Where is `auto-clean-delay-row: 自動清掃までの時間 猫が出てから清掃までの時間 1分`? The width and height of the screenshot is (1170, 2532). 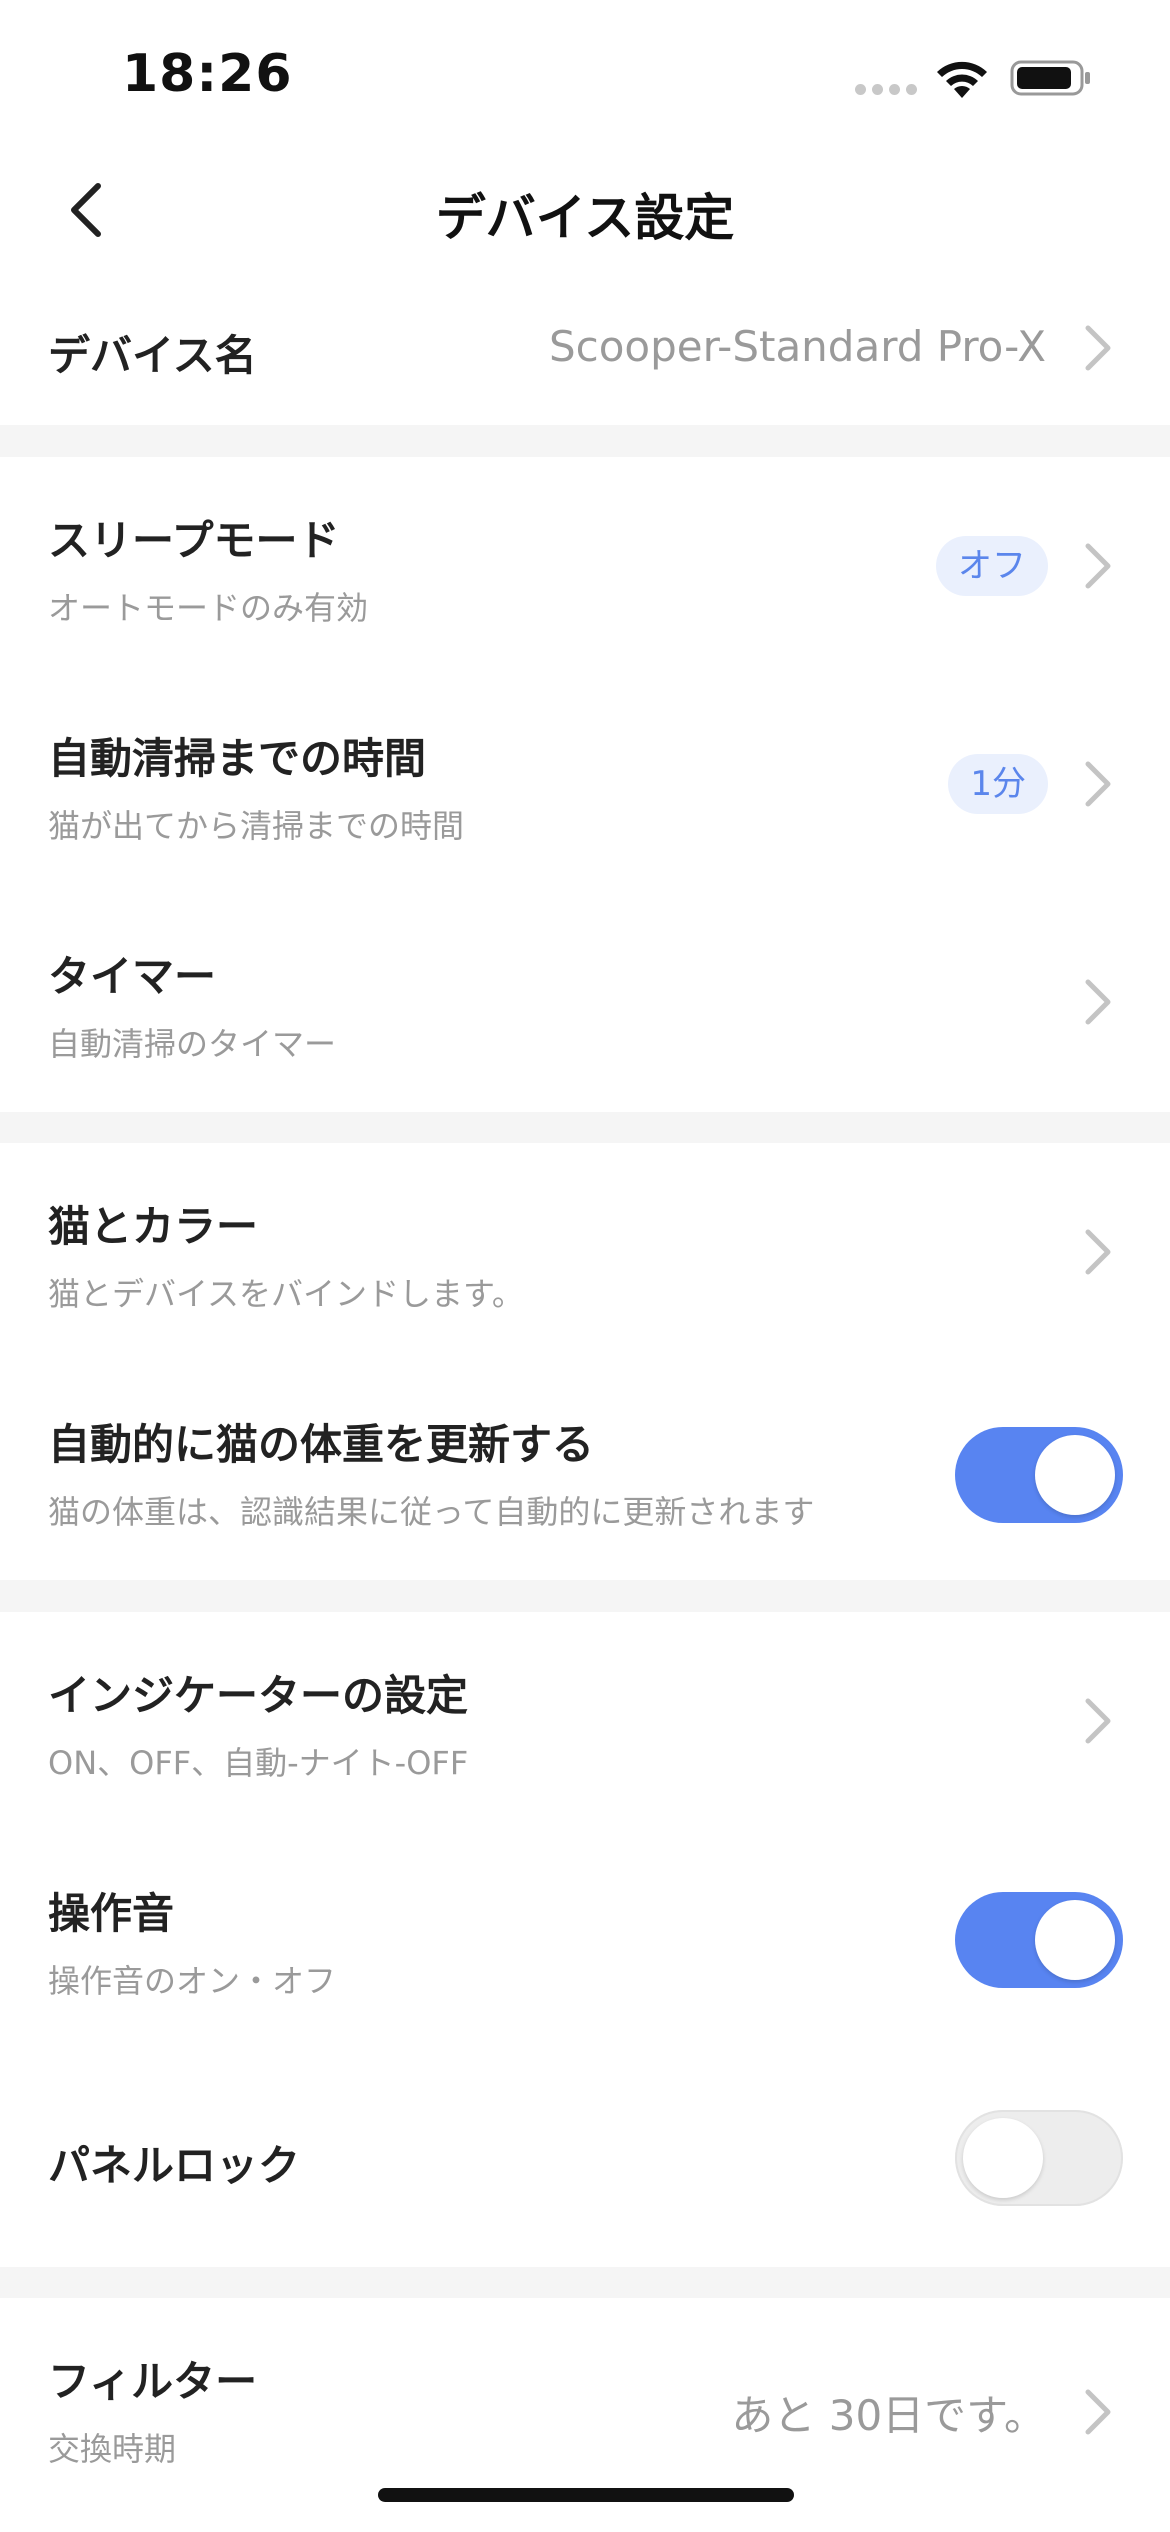
auto-clean-delay-row: 自動清掃までの時間 猫が出てから清掃までの時間 1分 is located at coordinates (585, 784).